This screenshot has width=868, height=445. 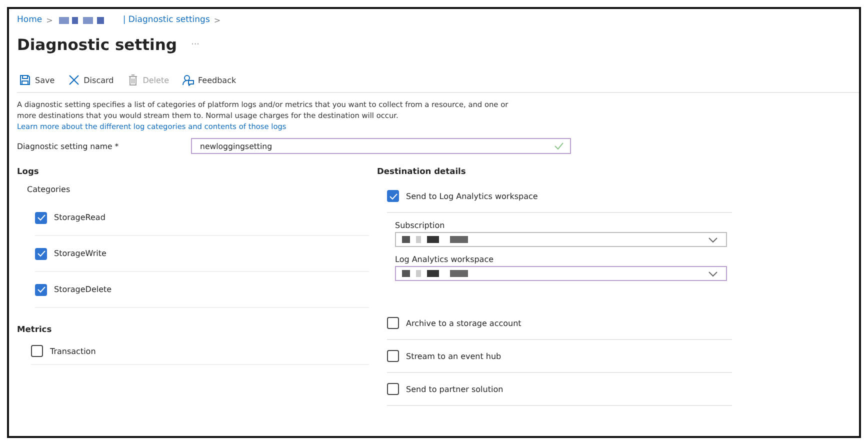 What do you see at coordinates (420, 226) in the screenshot?
I see `field-label: Subscription` at bounding box center [420, 226].